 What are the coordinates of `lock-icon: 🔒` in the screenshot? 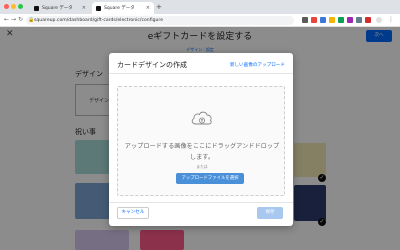 It's located at (31, 20).